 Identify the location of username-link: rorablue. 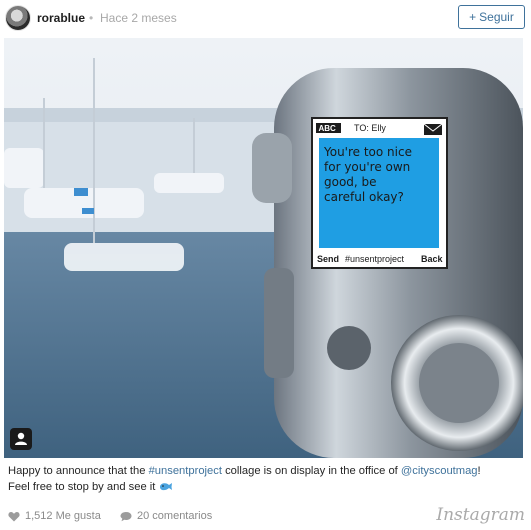
(61, 18).